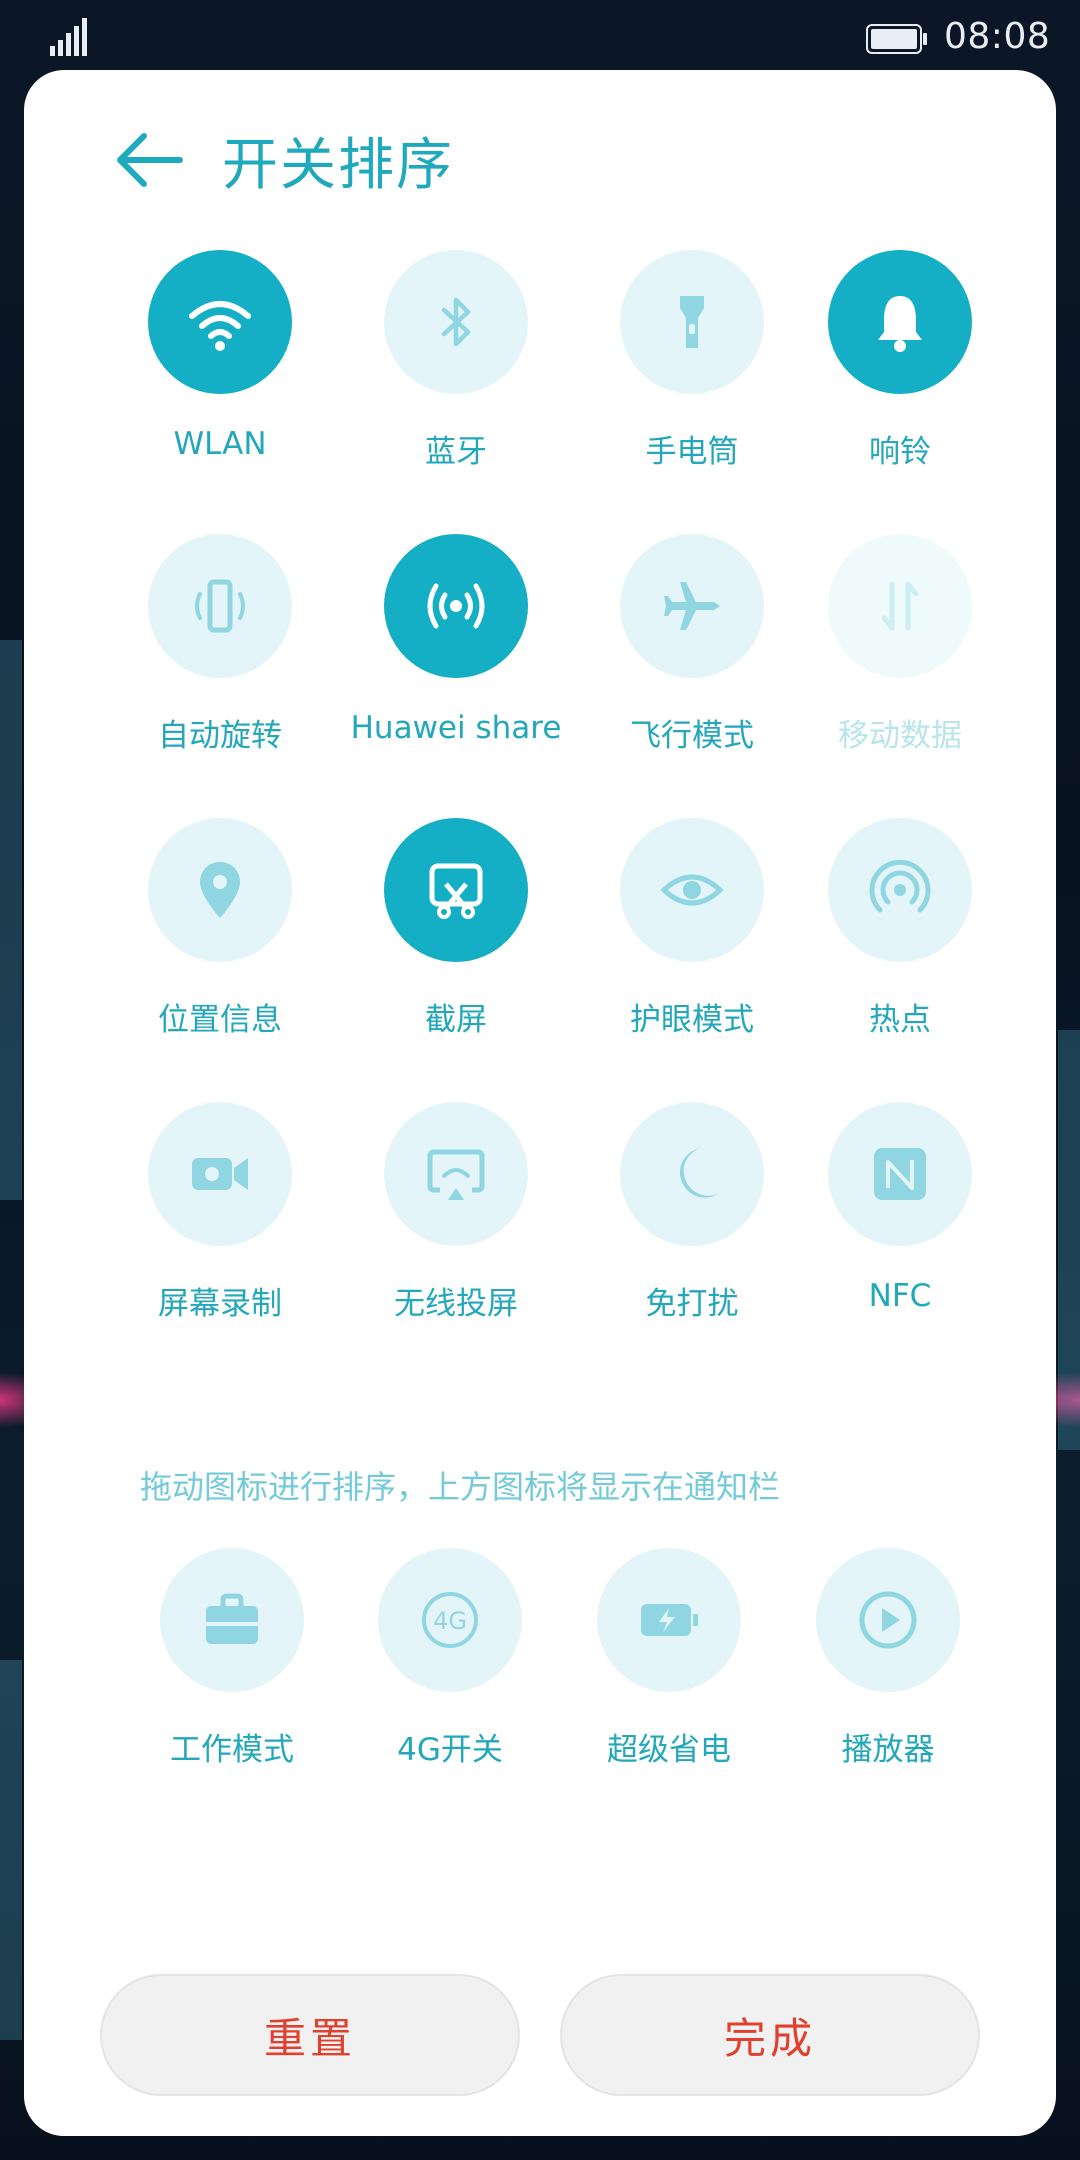  I want to click on switch-label: 4G开关, so click(450, 1750).